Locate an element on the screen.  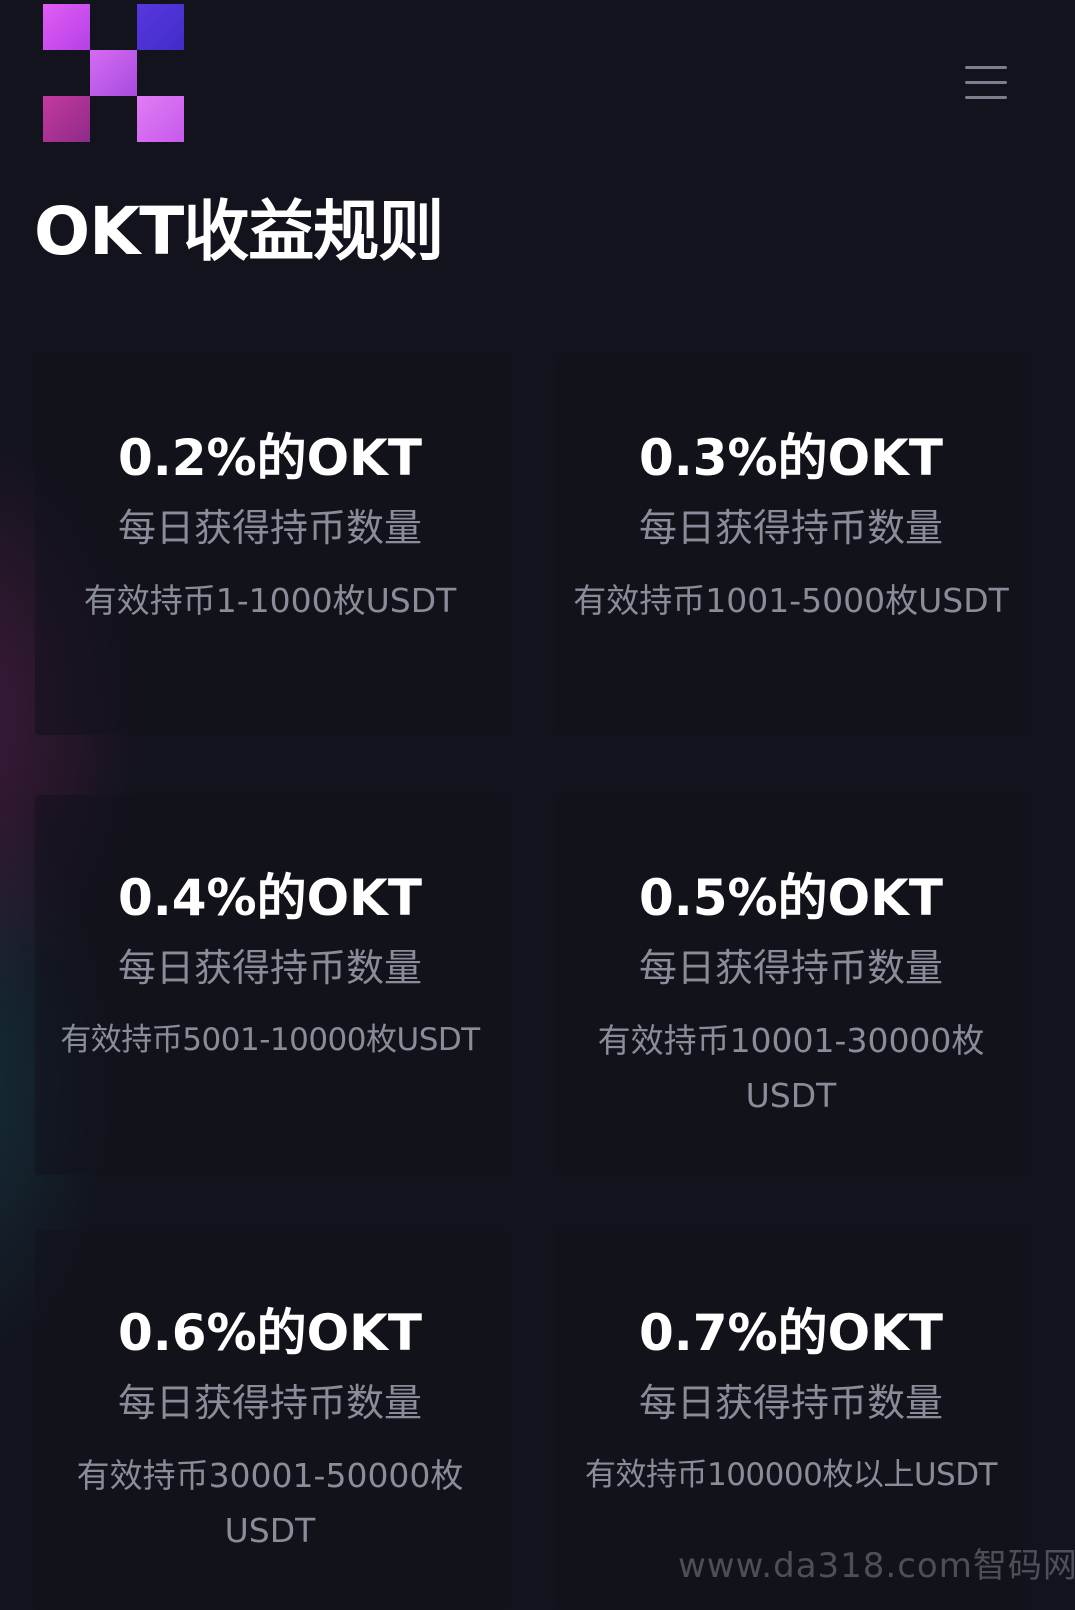
rule-card: 0.5%的OKT 每日获得持币数量 有效持币10001-30000枚USDT is located at coordinates (791, 985).